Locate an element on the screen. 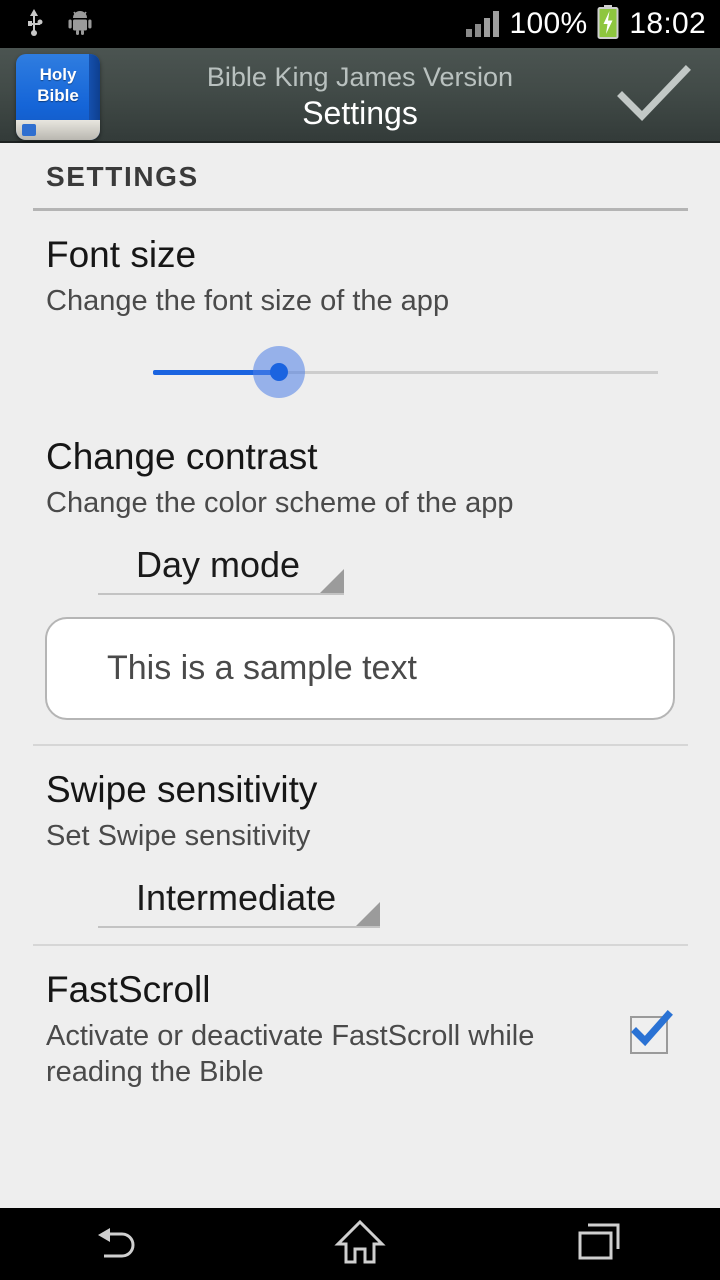 This screenshot has height=1280, width=720. font-size-slider is located at coordinates (360, 373).